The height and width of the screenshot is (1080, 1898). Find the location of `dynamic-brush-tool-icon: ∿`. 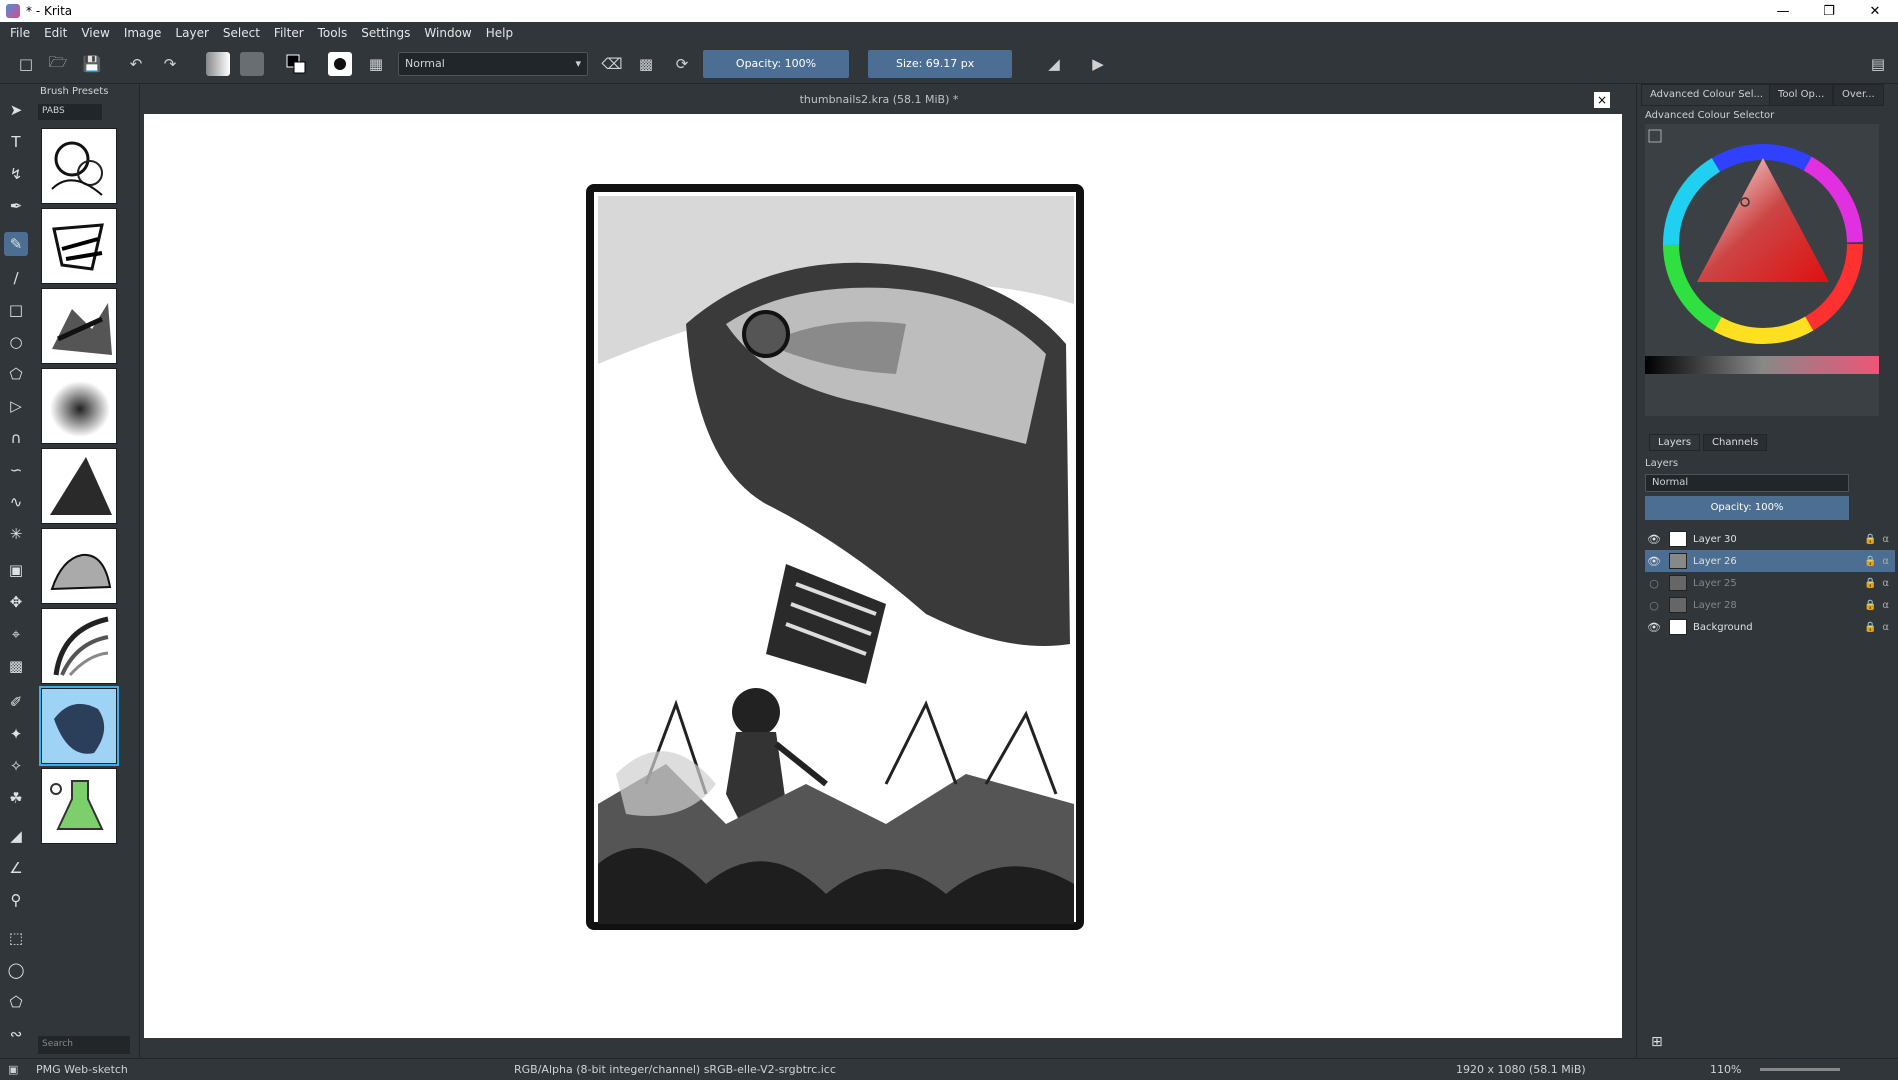

dynamic-brush-tool-icon: ∿ is located at coordinates (16, 502).